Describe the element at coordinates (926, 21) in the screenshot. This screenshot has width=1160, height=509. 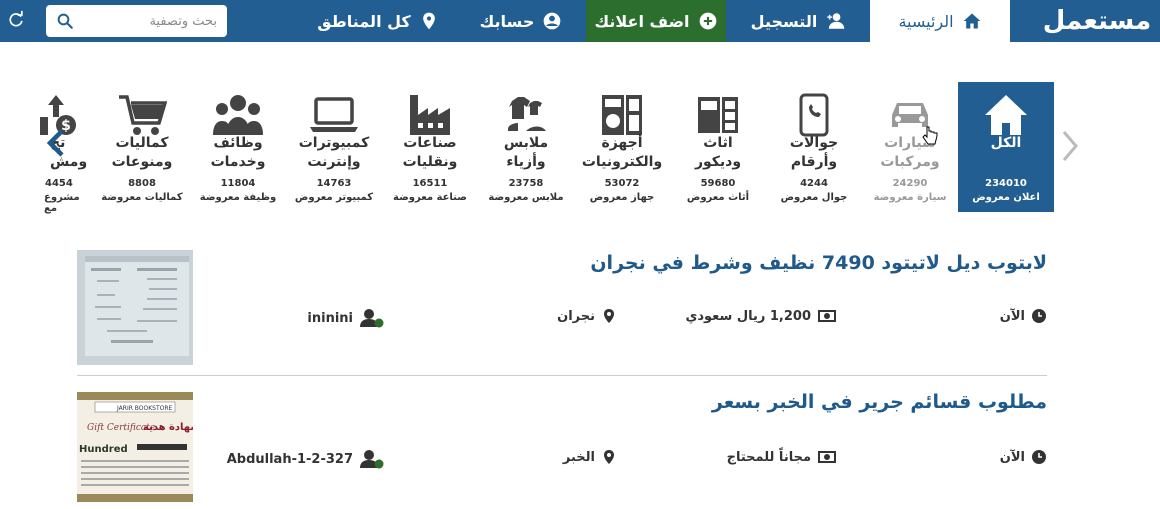
I see `nav-home-label: الرئيسية` at that location.